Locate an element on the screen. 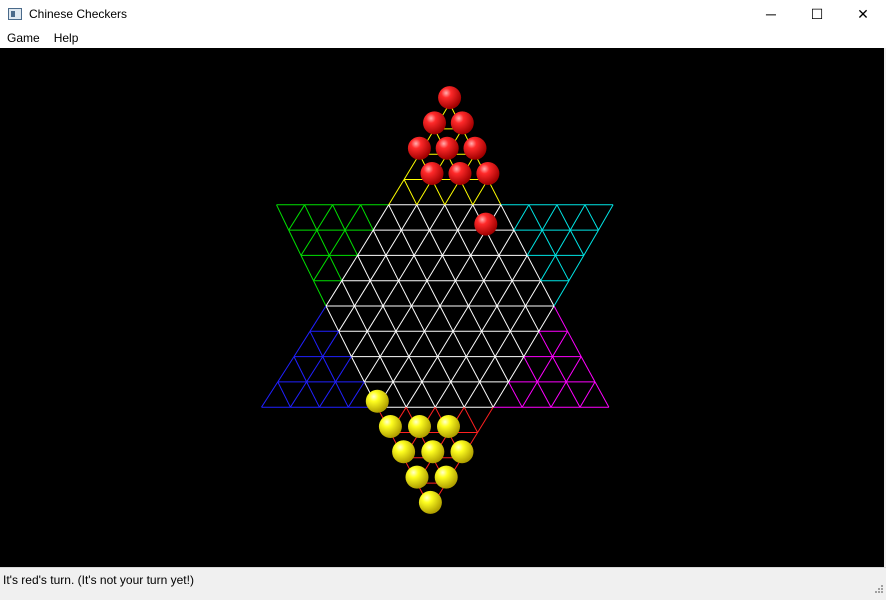 This screenshot has width=886, height=600. maximize-icon: ☐ is located at coordinates (817, 13).